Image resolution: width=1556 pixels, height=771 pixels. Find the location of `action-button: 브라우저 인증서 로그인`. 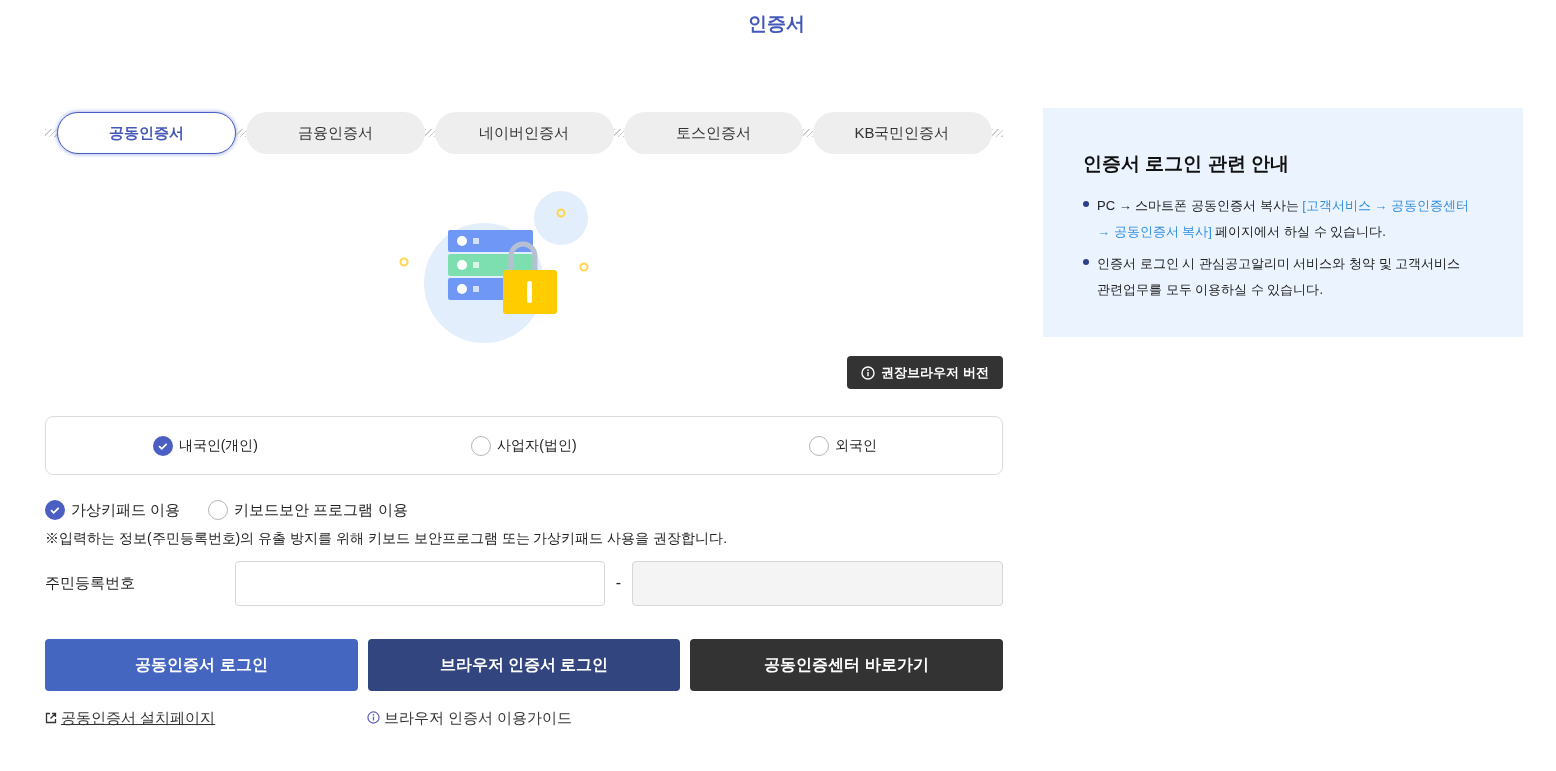

action-button: 브라우저 인증서 로그인 is located at coordinates (524, 664).